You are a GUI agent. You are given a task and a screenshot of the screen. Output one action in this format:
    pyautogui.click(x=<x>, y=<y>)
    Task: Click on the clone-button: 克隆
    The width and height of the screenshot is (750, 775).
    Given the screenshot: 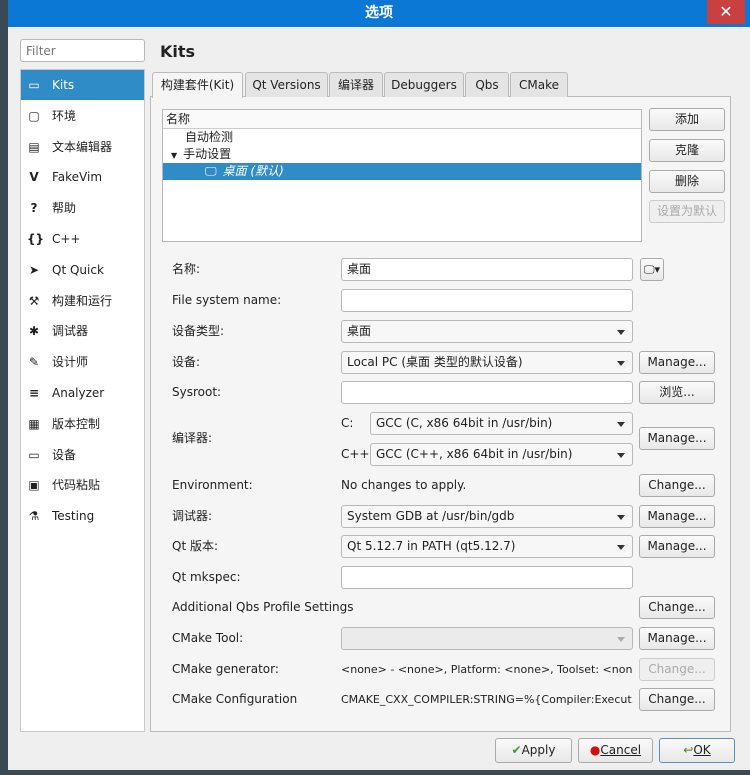 What is the action you would take?
    pyautogui.click(x=687, y=150)
    